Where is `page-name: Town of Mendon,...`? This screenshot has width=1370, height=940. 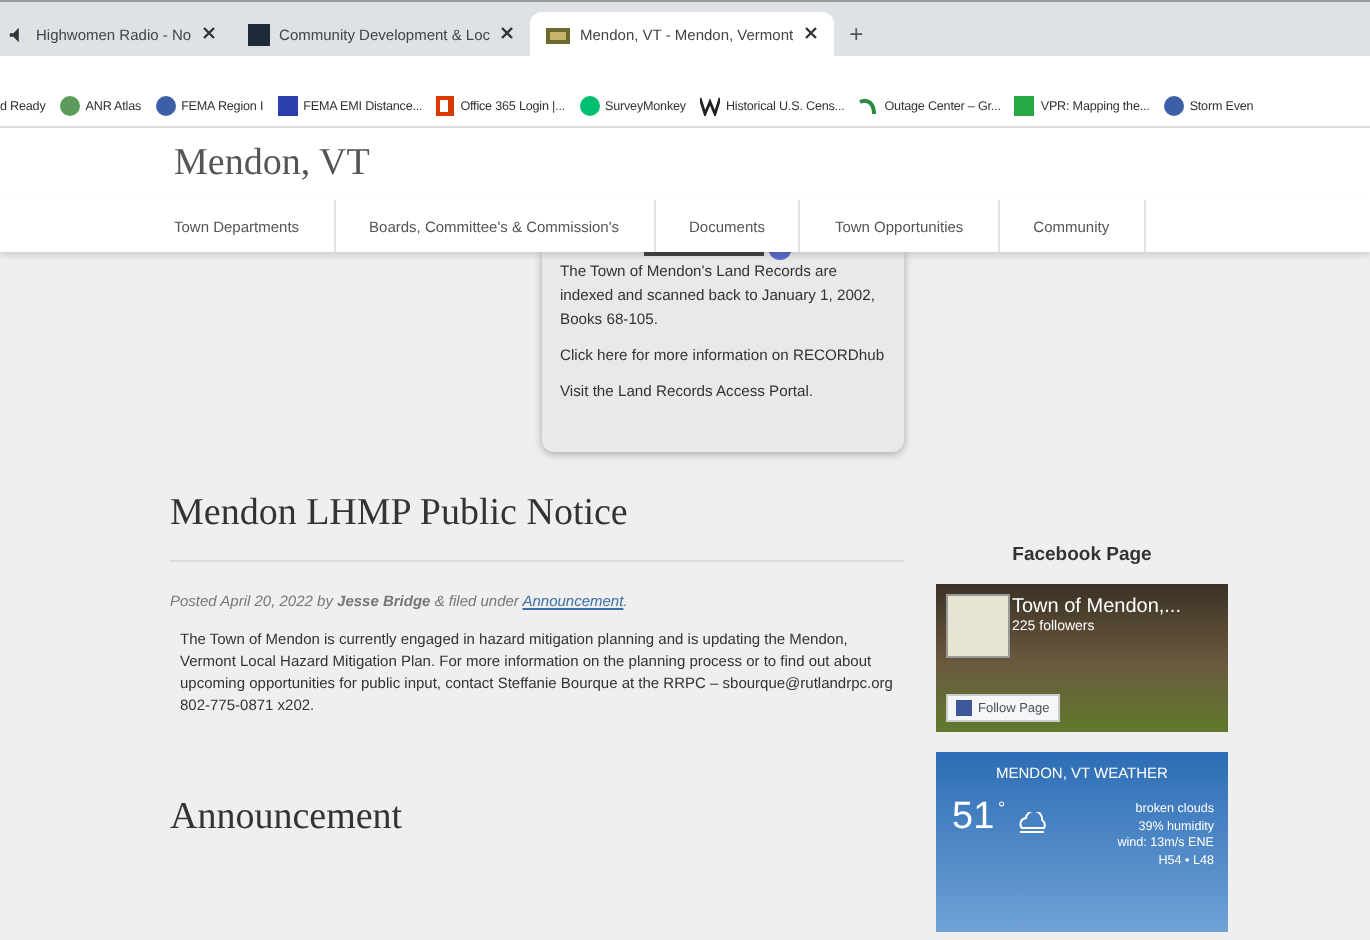 page-name: Town of Mendon,... is located at coordinates (1096, 607).